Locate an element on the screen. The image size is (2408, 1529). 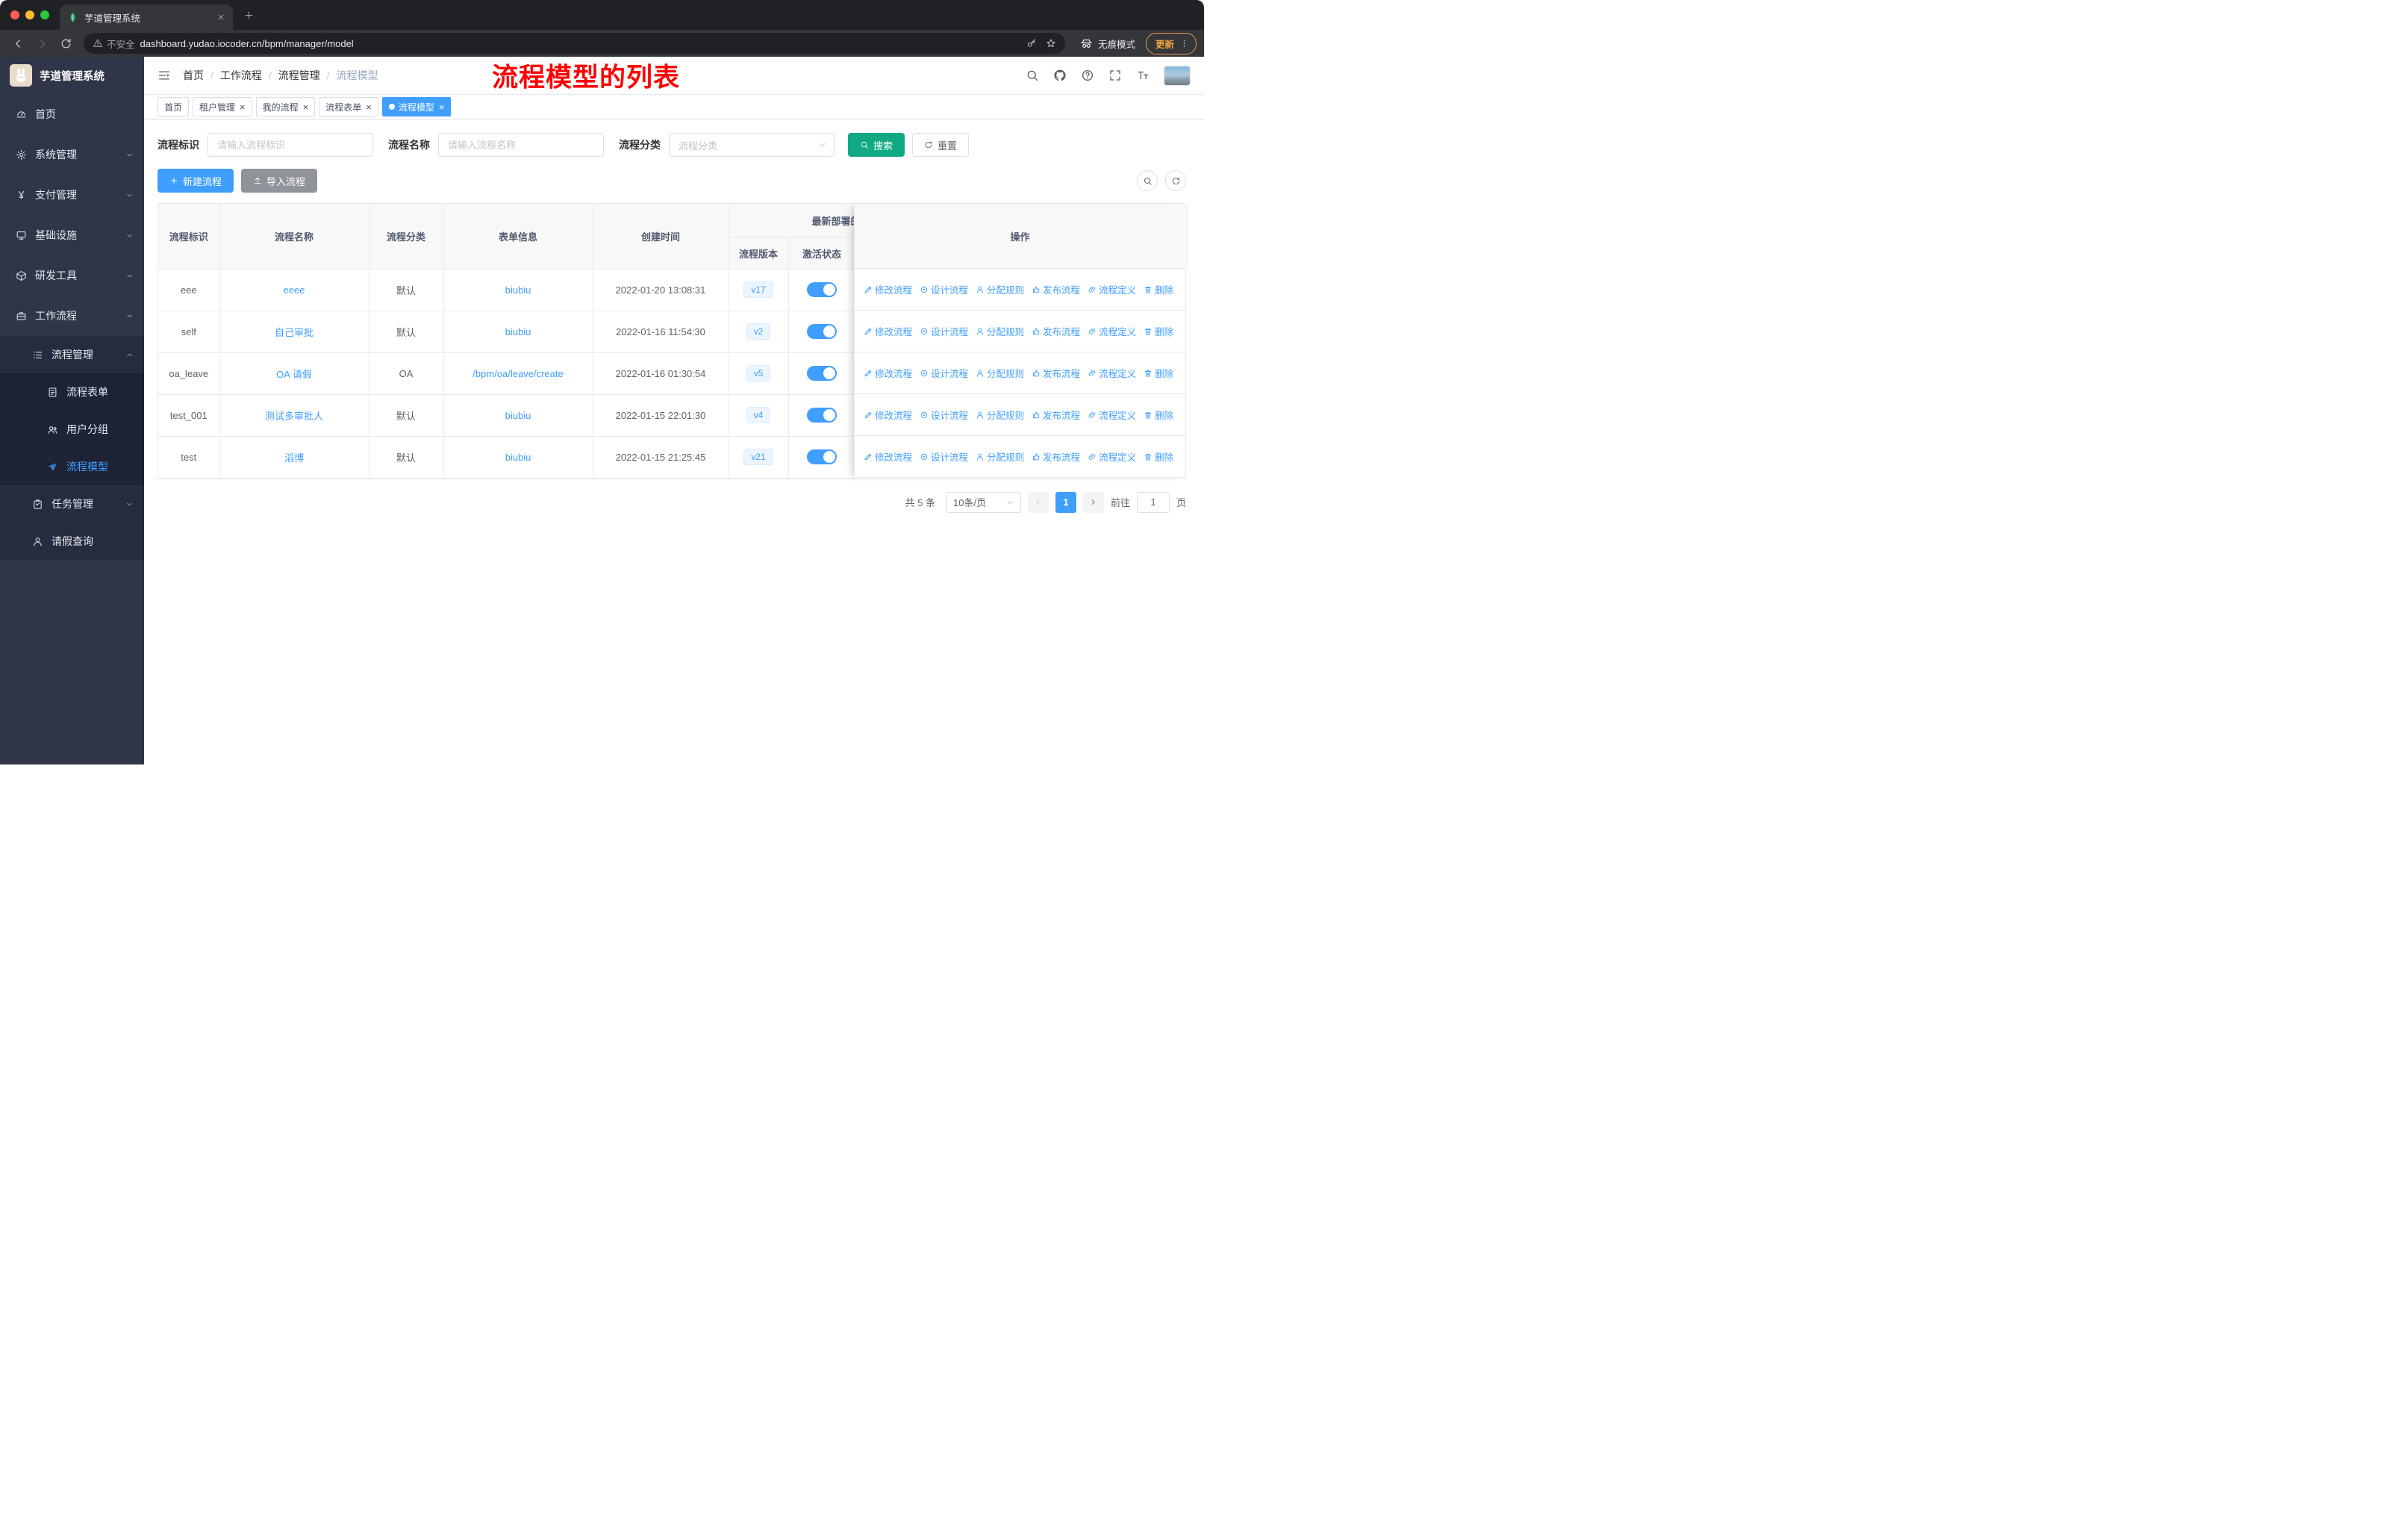
process-id-input is located at coordinates (290, 145).